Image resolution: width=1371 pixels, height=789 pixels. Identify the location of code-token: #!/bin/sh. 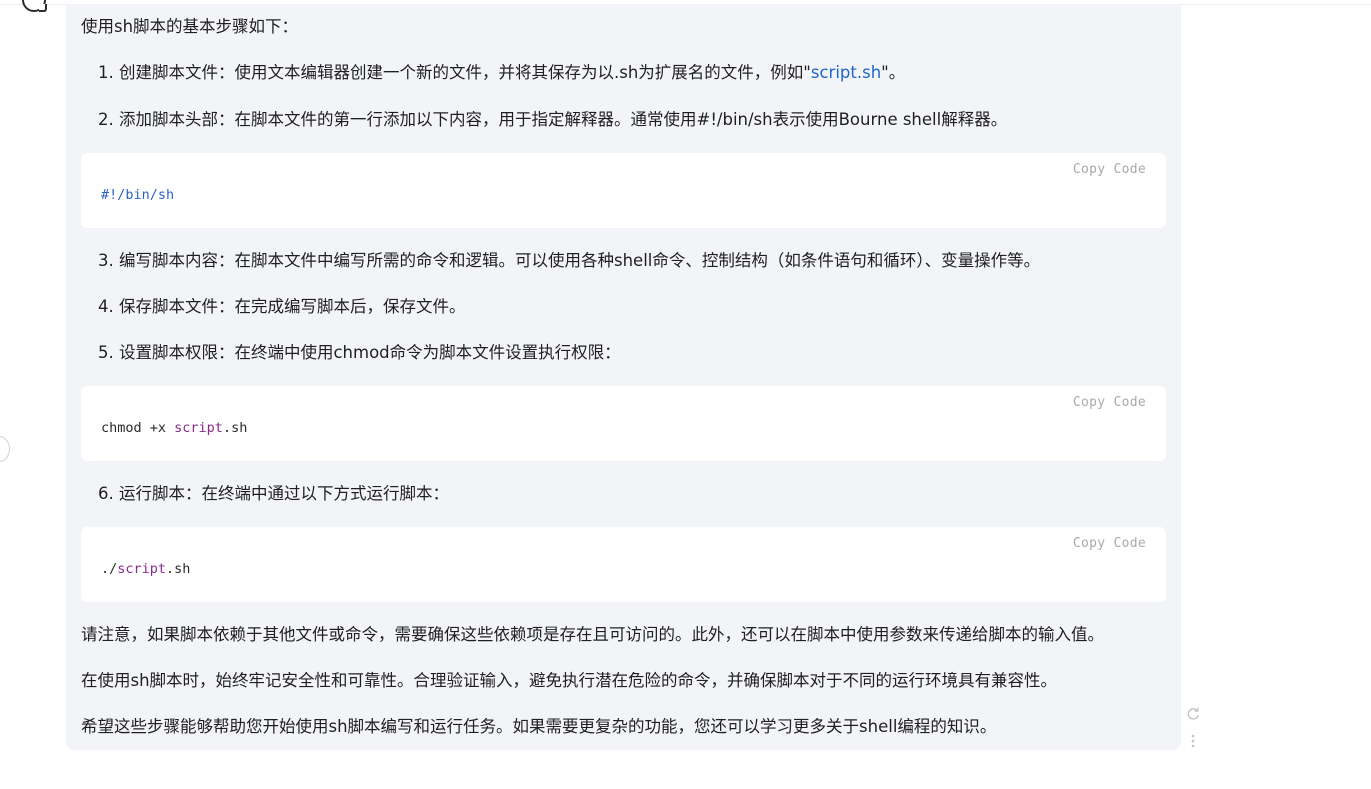
(138, 195).